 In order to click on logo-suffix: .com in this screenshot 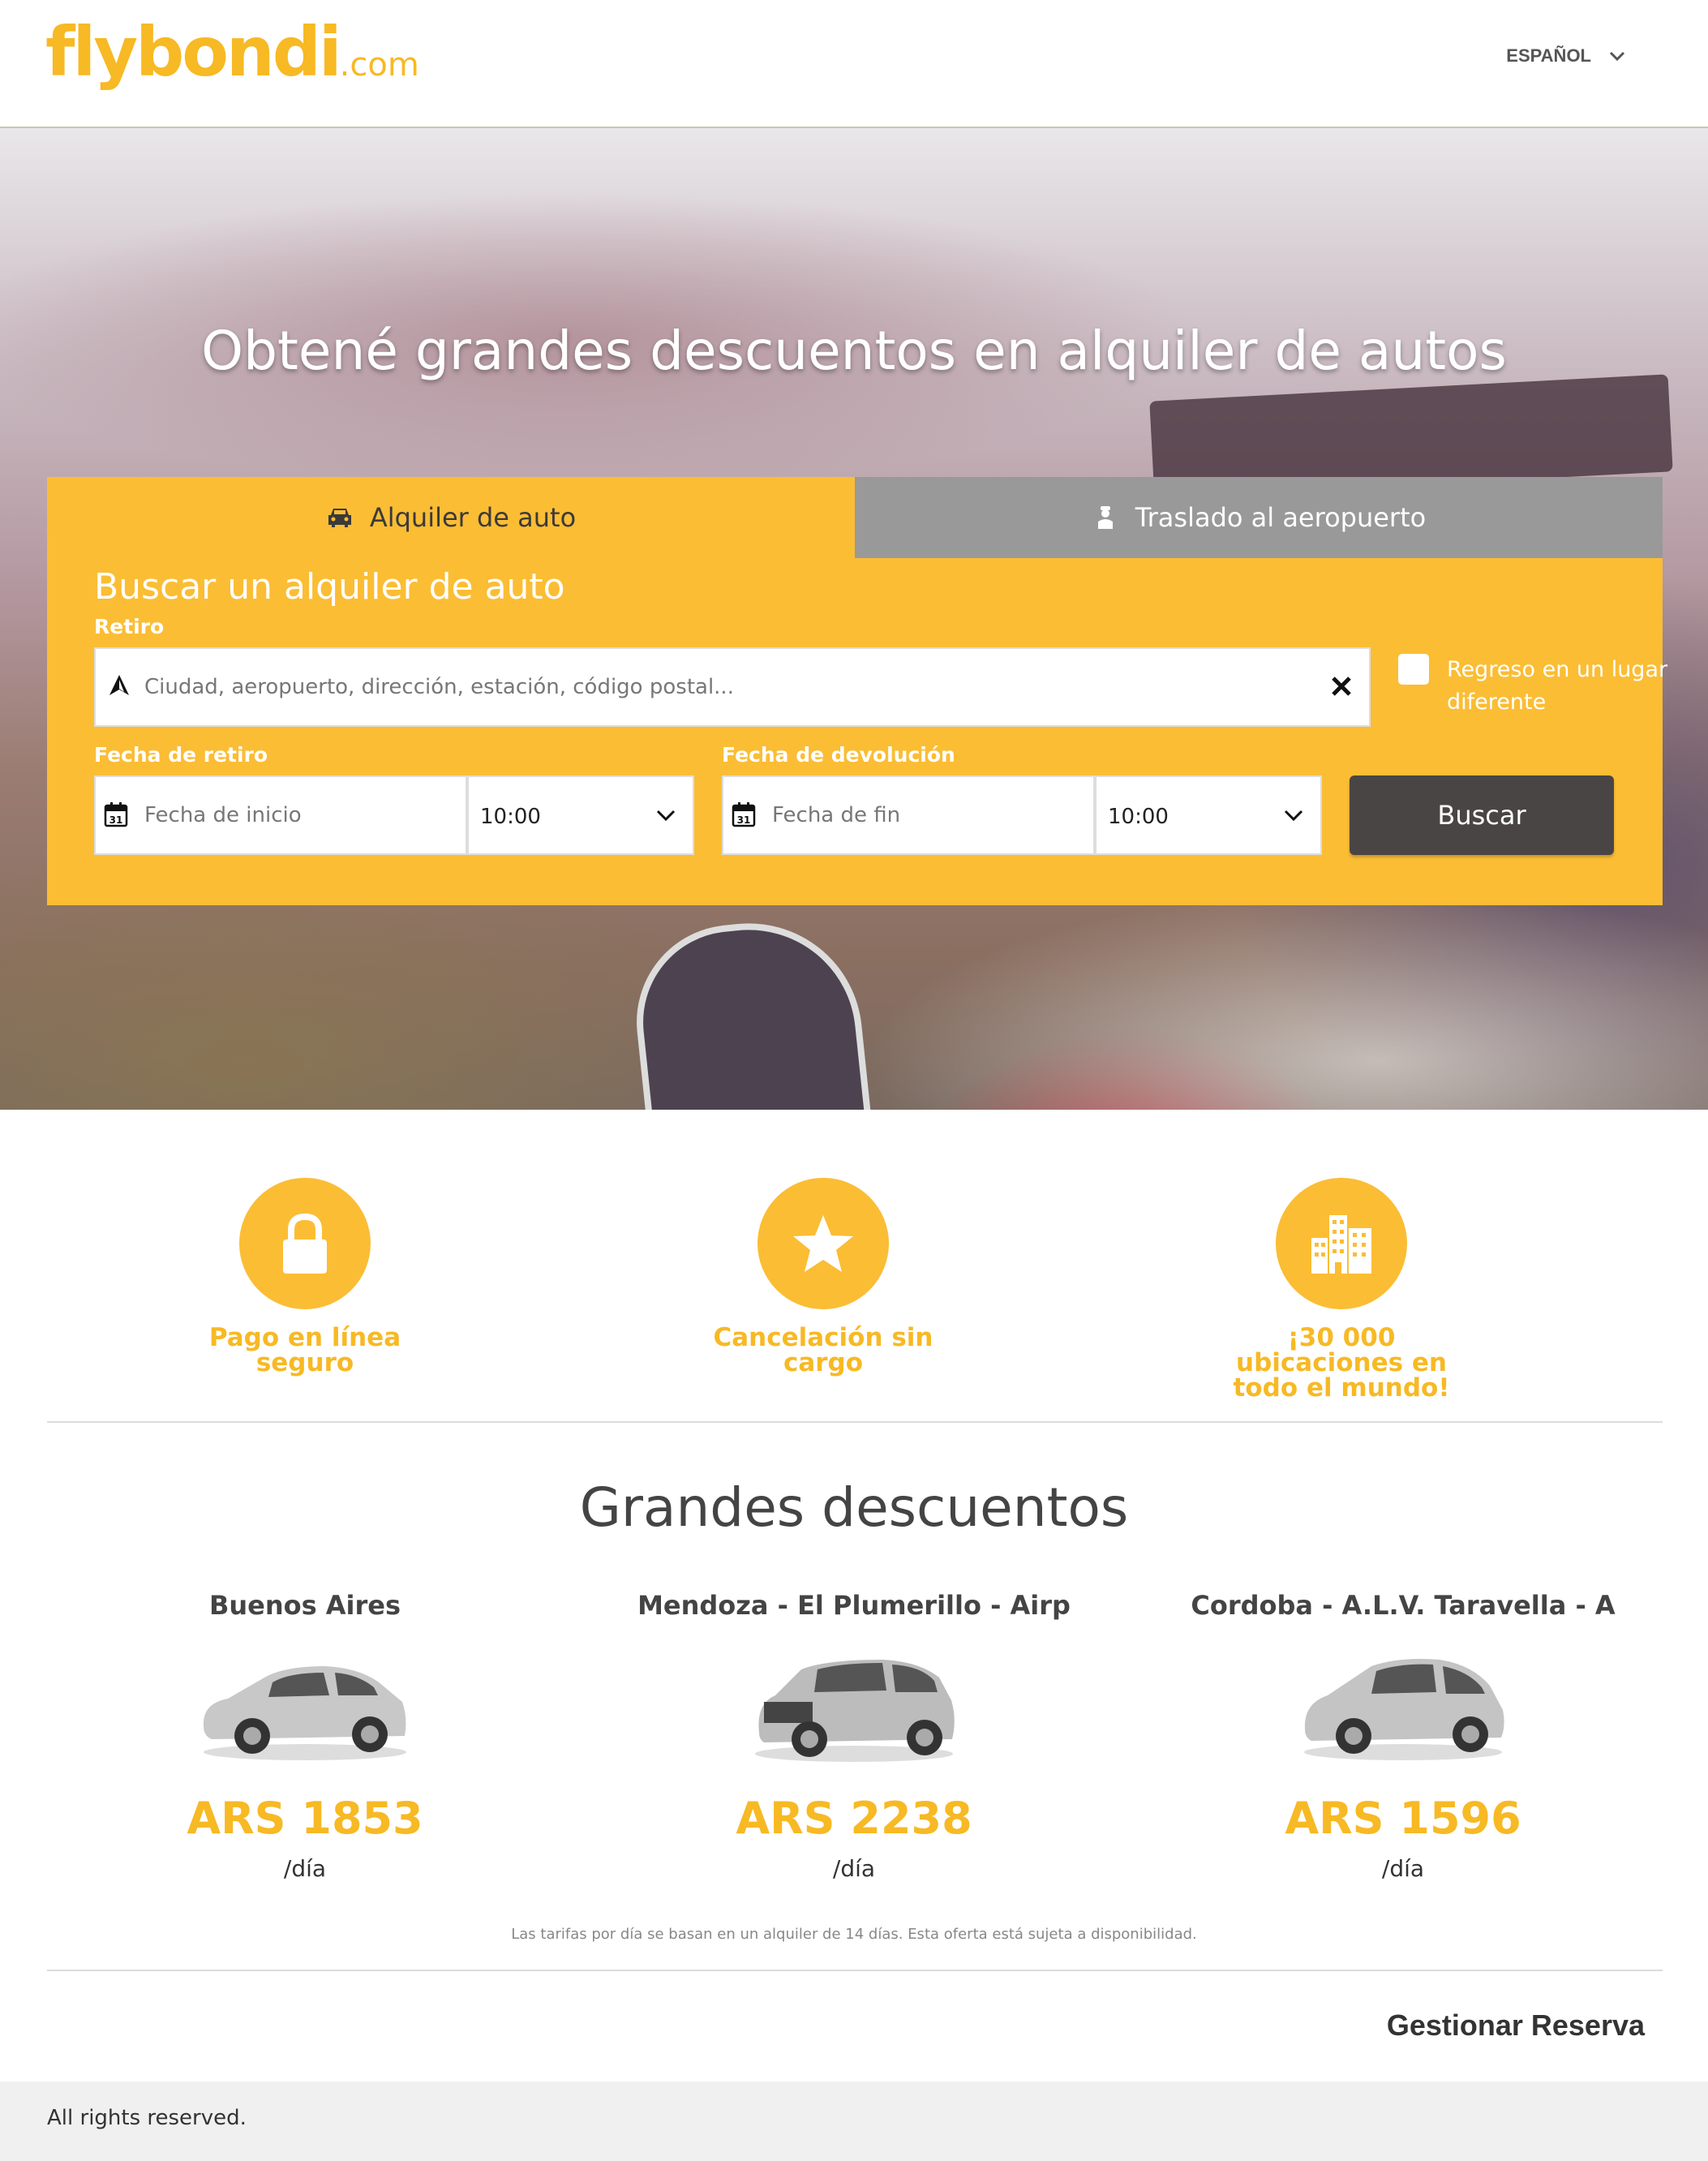, I will do `click(379, 65)`.